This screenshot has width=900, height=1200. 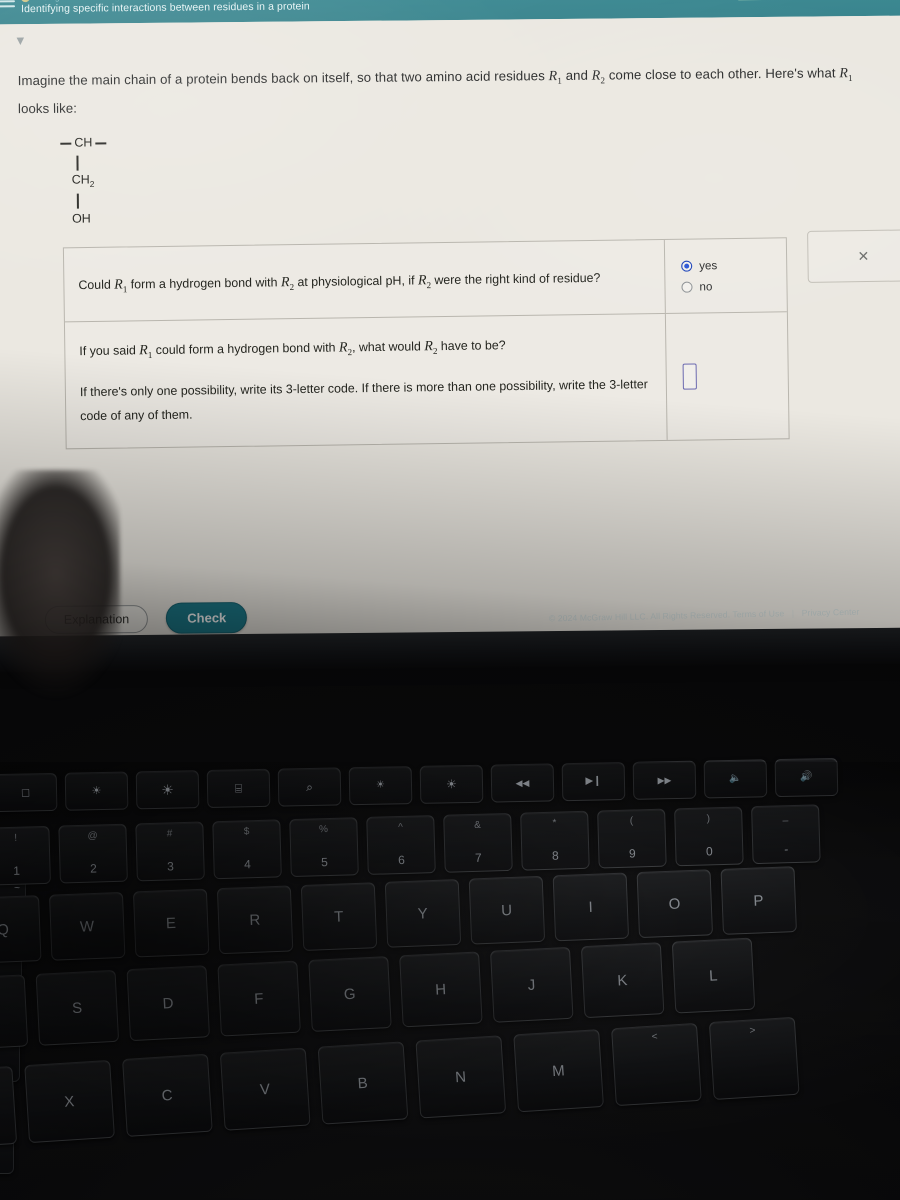 I want to click on key-comma: <, so click(x=656, y=1064).